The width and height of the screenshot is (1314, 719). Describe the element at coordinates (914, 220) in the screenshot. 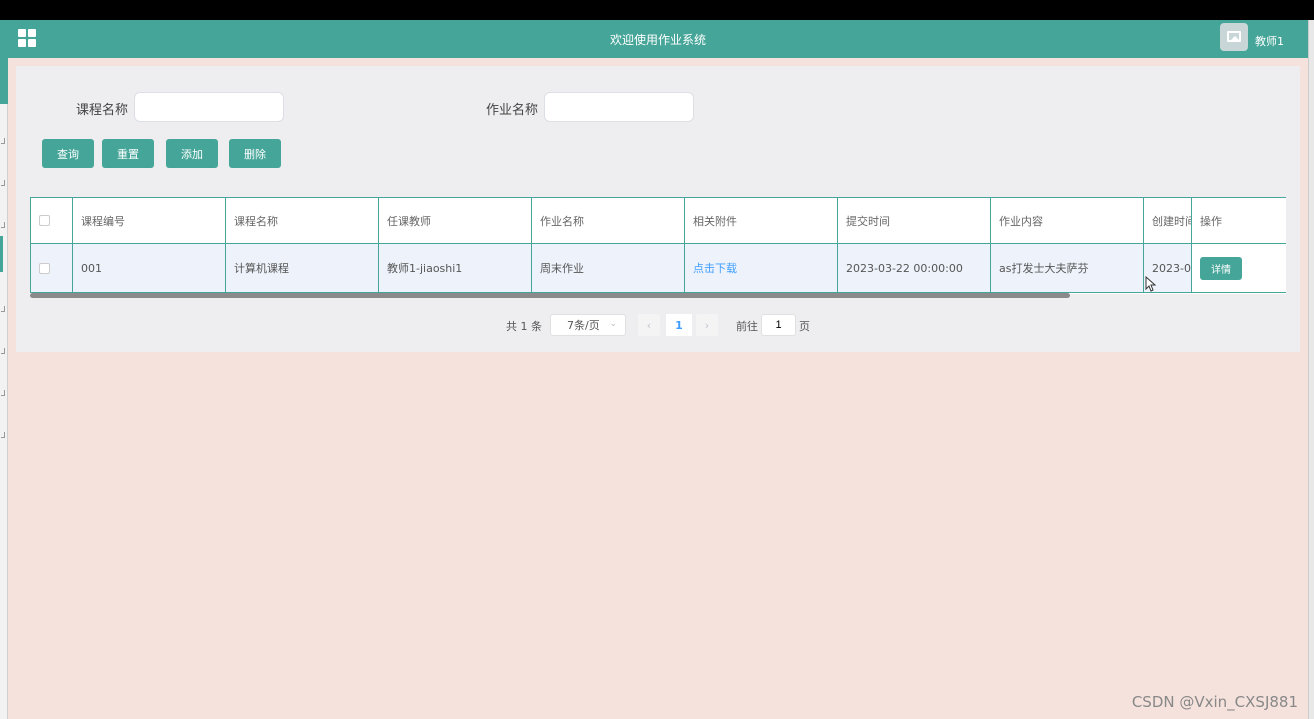

I see `col-header: 提交时间` at that location.